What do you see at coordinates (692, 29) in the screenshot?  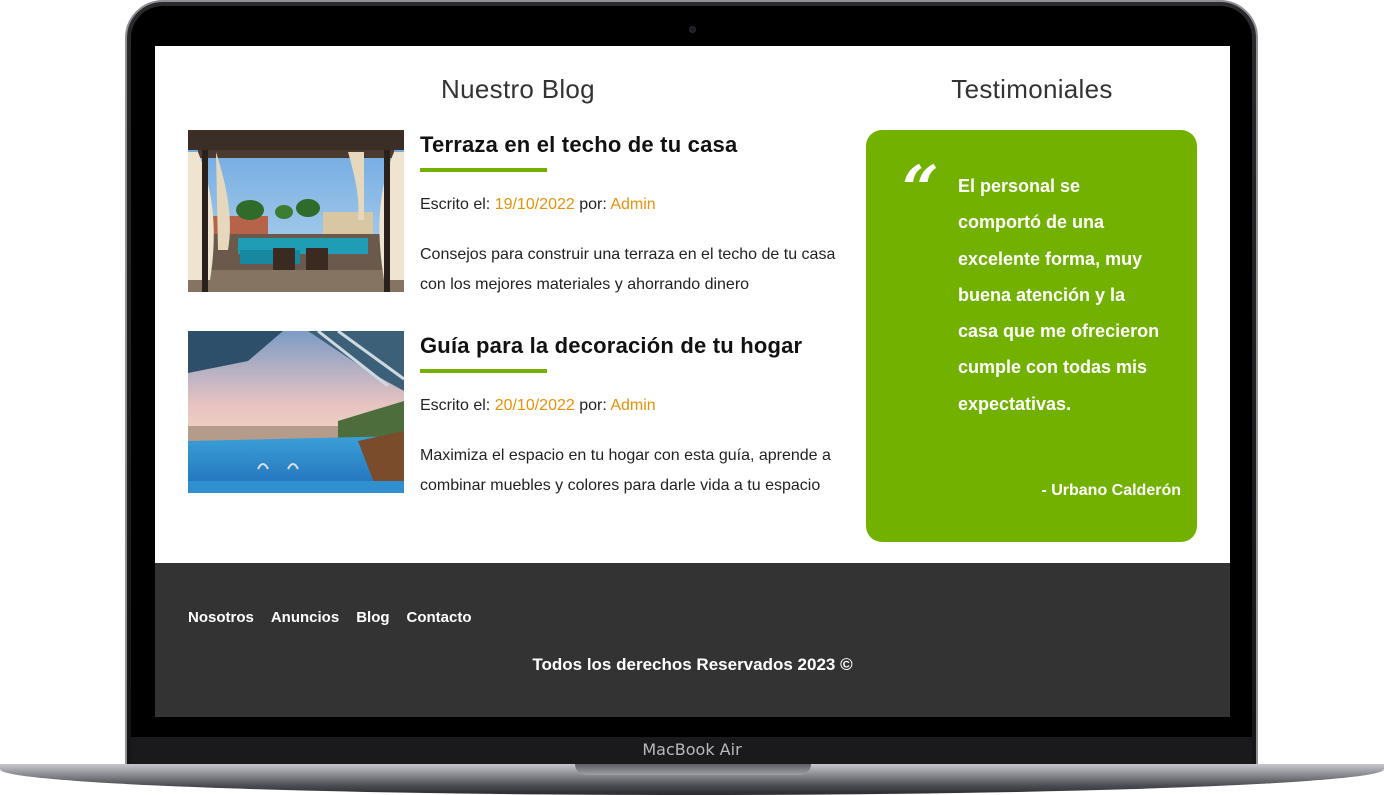 I see `camera-icon` at bounding box center [692, 29].